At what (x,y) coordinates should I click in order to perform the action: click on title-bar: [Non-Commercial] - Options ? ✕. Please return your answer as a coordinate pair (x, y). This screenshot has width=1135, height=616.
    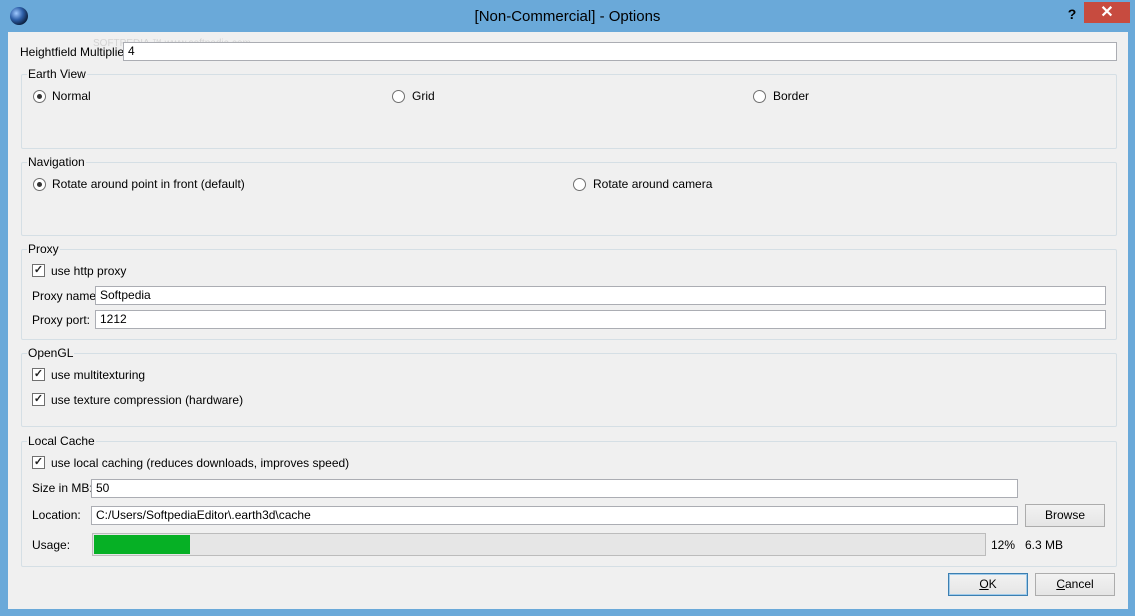
    Looking at the image, I should click on (567, 16).